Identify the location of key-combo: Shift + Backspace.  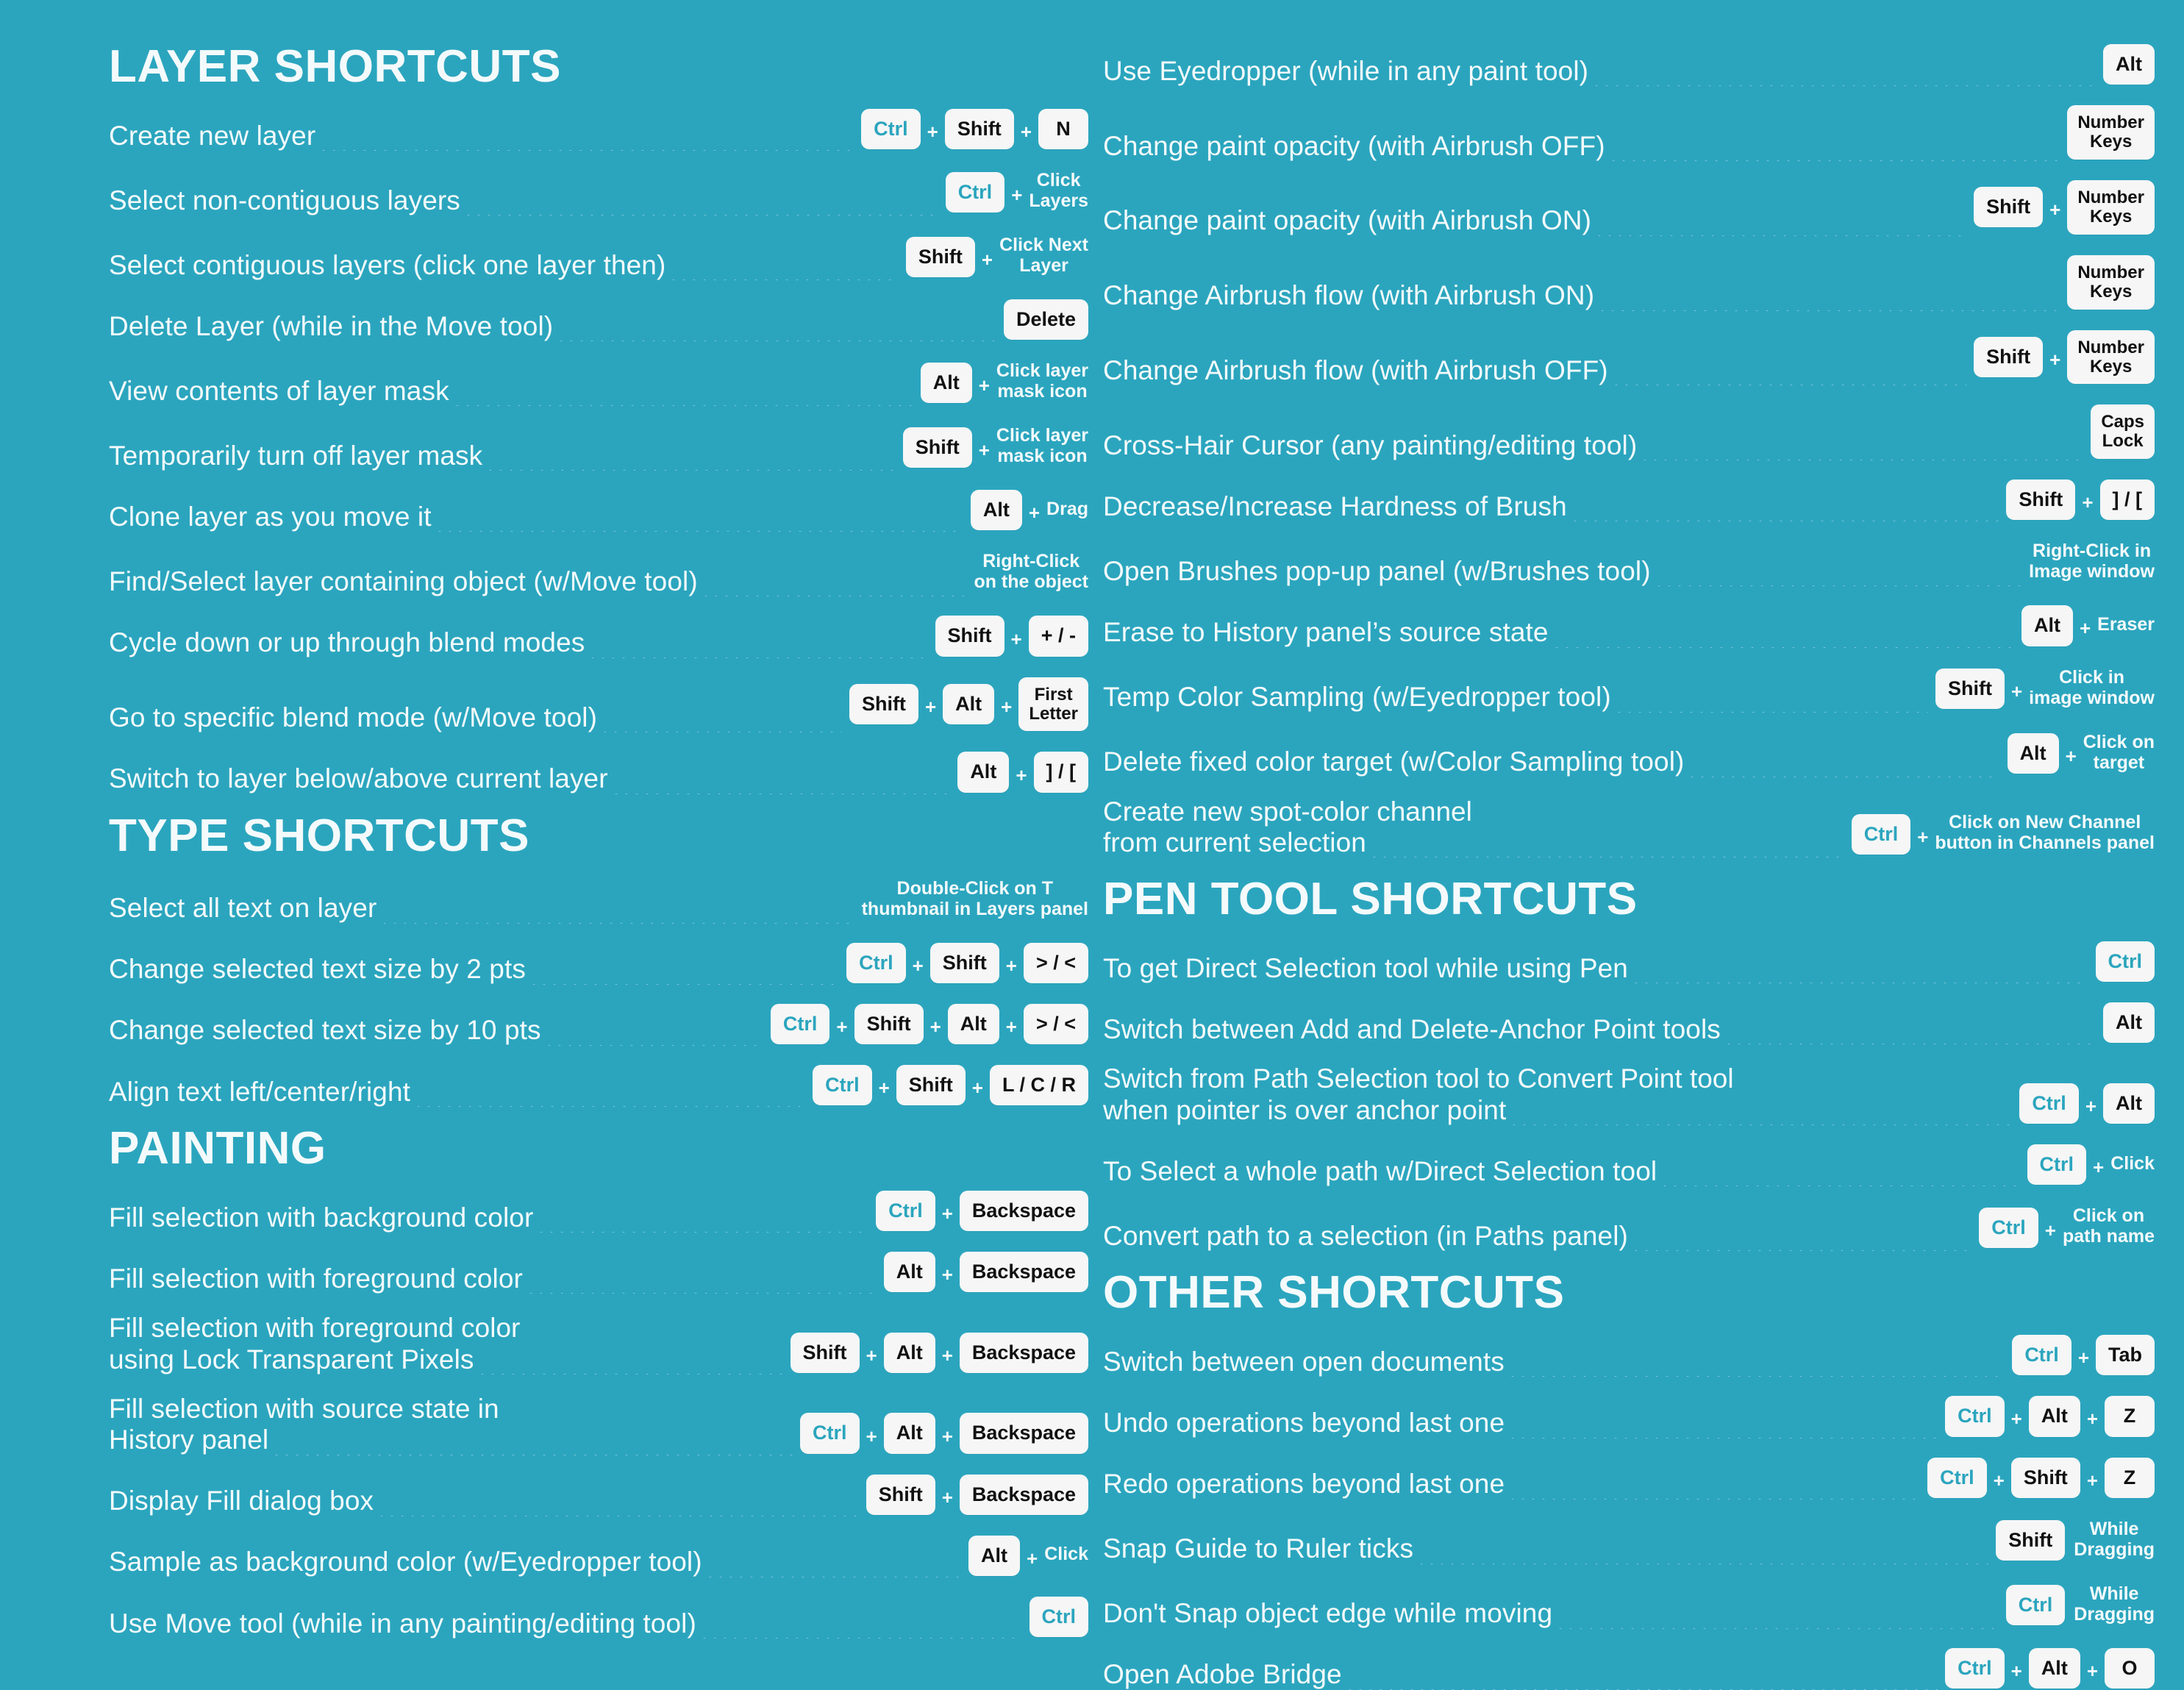
(977, 1495).